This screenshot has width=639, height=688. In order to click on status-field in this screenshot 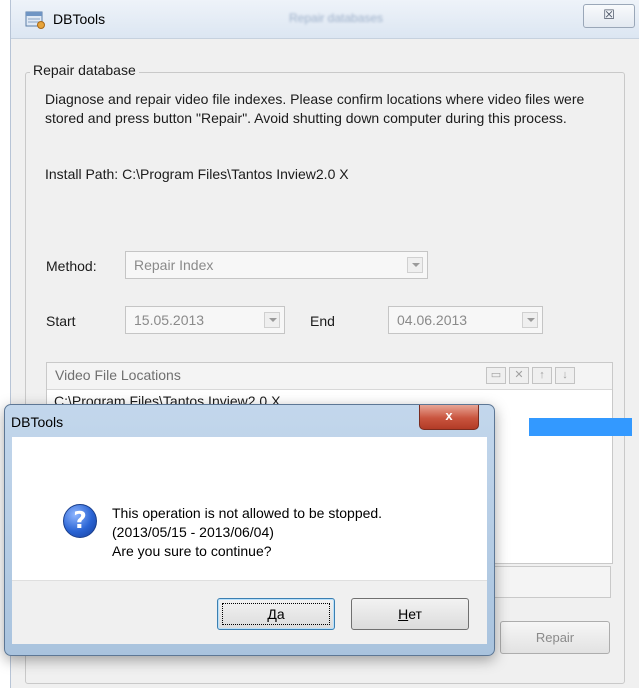, I will do `click(545, 582)`.